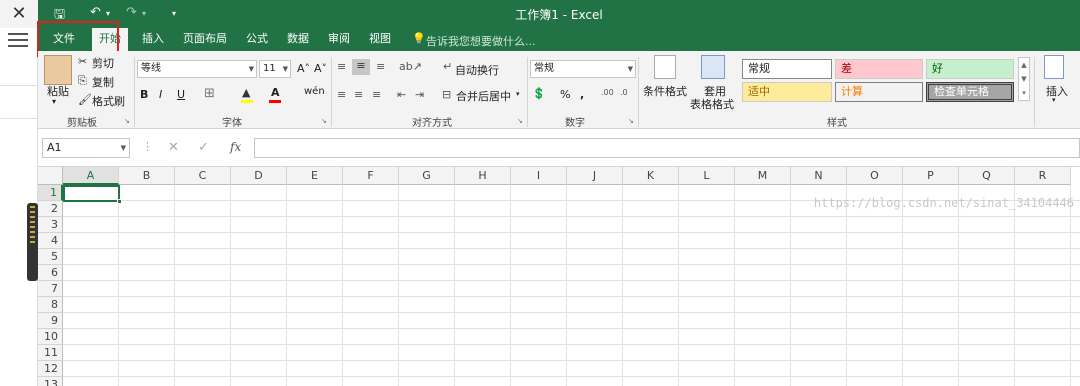 Image resolution: width=1080 pixels, height=386 pixels. I want to click on row-header-4: 4, so click(50, 241).